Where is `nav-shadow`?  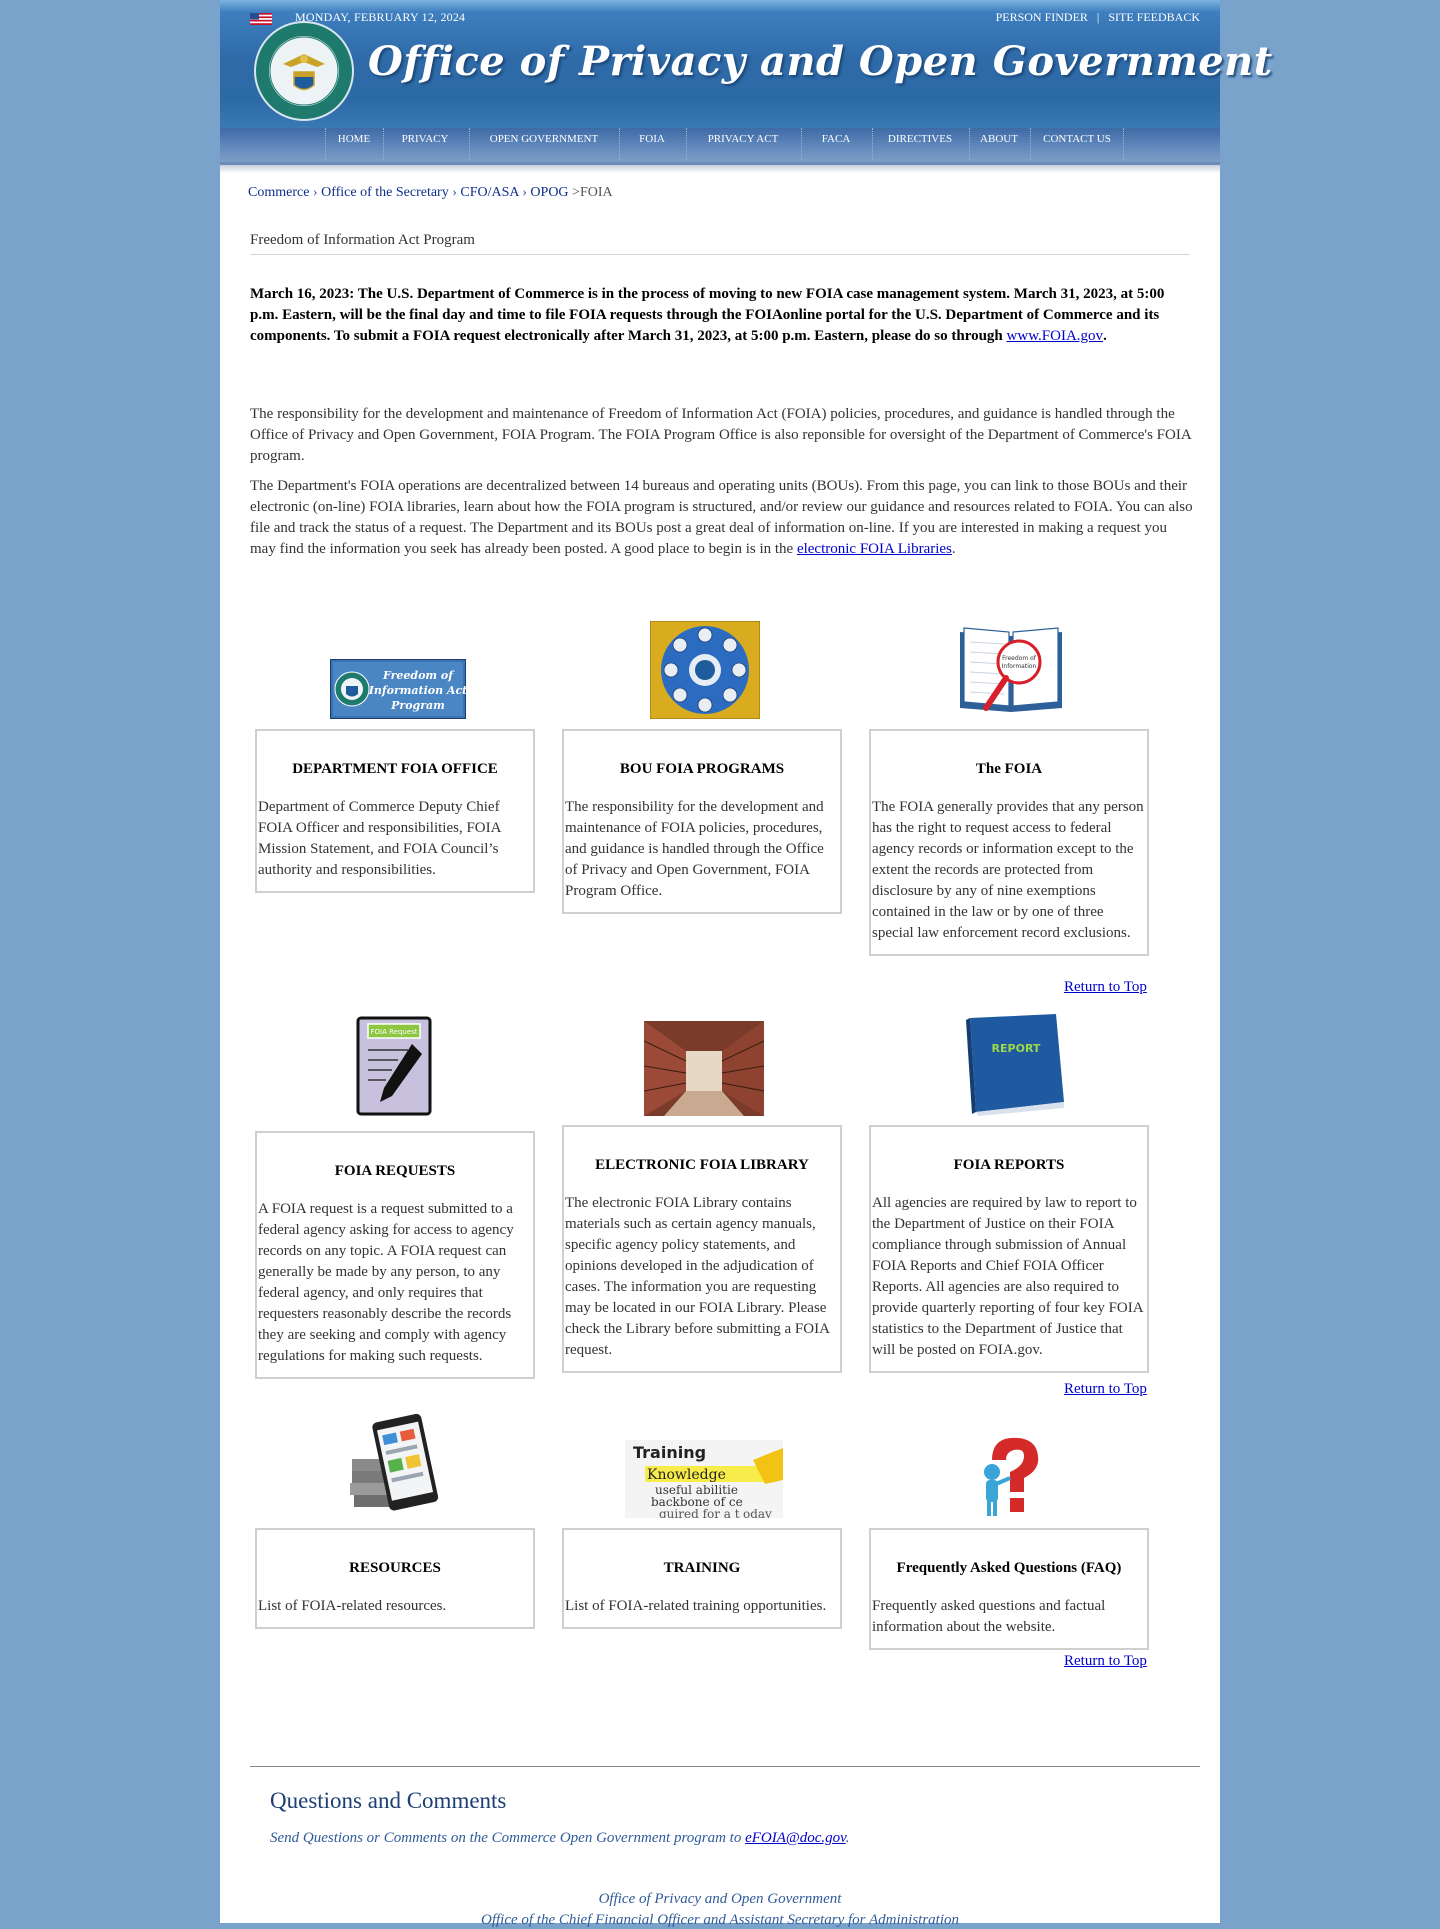
nav-shadow is located at coordinates (720, 169).